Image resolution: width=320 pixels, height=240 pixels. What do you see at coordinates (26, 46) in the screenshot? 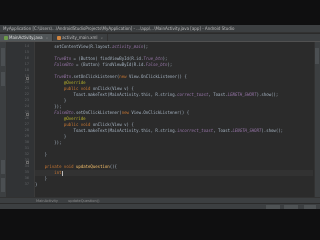
I see `line-number: 14` at bounding box center [26, 46].